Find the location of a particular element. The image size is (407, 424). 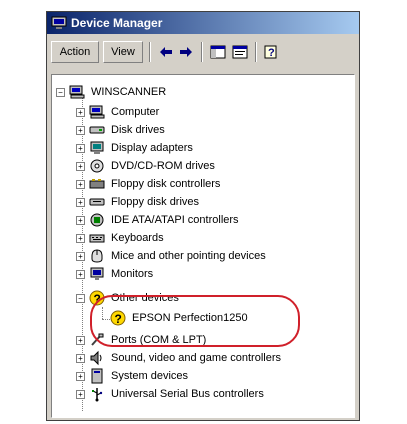

tree-item-label: Monitors is located at coordinates (132, 274).